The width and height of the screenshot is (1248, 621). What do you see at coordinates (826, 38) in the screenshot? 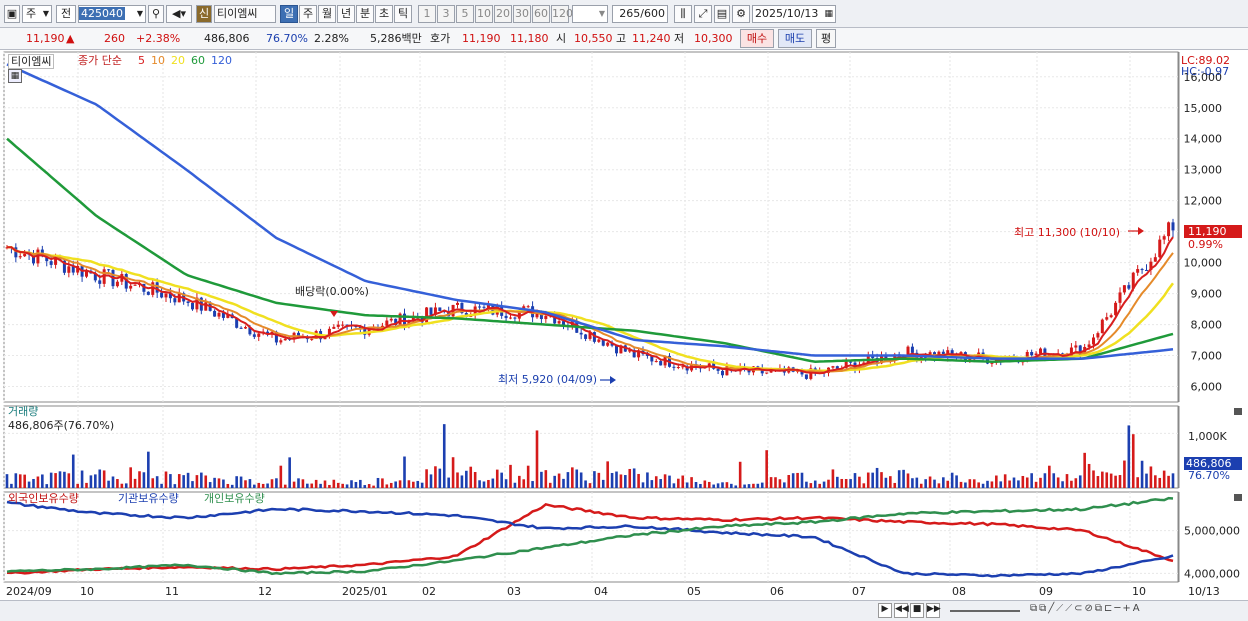
I see `avg-button: 평` at bounding box center [826, 38].